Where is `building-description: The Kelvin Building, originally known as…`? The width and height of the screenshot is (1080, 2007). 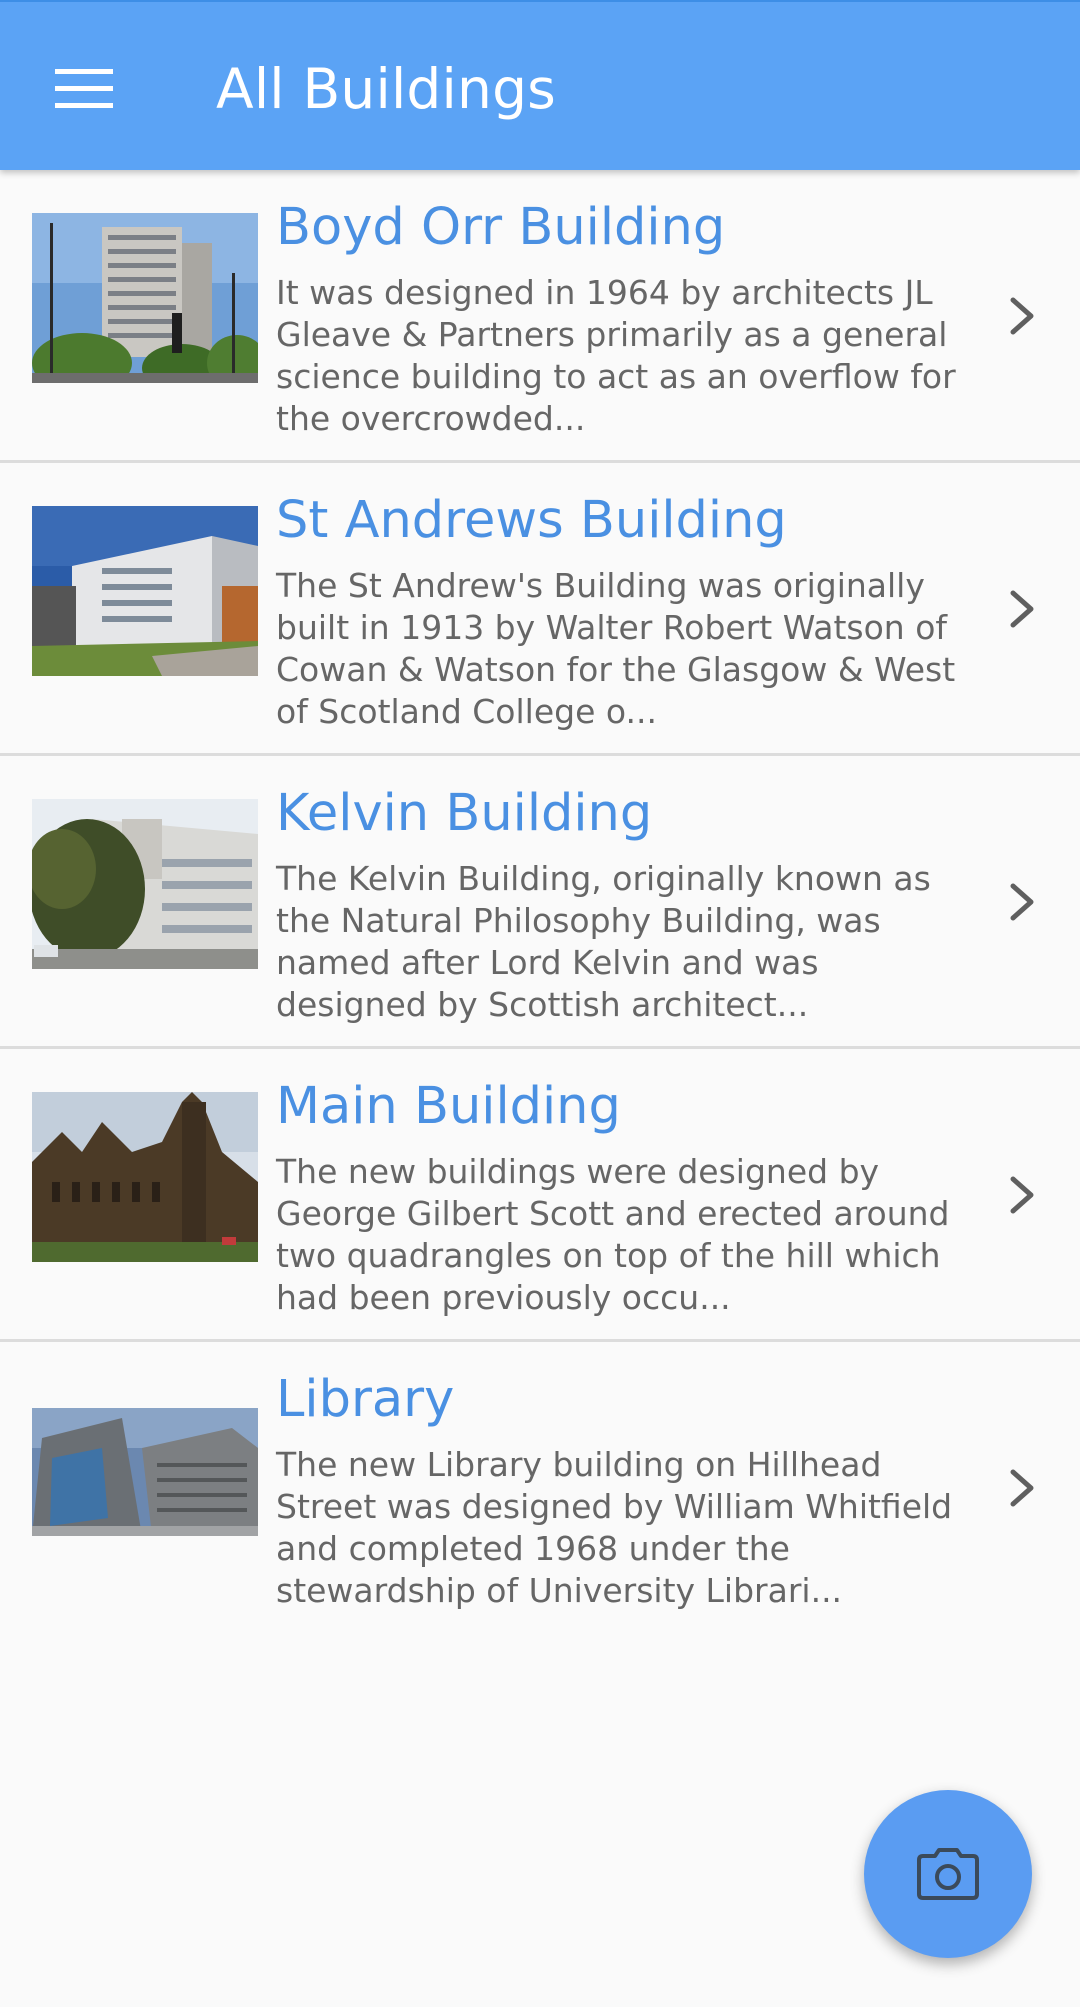
building-description: The Kelvin Building, originally known as… is located at coordinates (603, 941).